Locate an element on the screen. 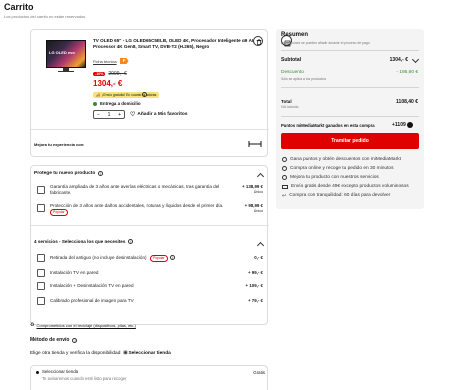 The image size is (475, 390). service-price-removal: 0,- € is located at coordinates (258, 257).